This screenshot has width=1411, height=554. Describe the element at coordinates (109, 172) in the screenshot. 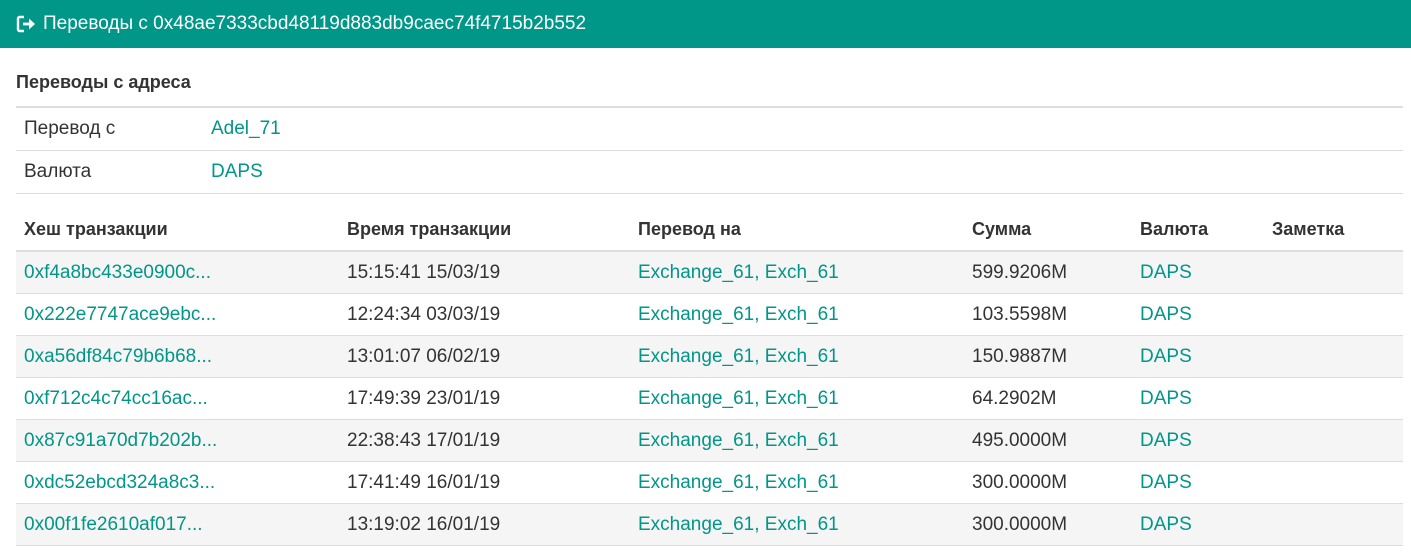

I see `currency-label: Валюта` at that location.